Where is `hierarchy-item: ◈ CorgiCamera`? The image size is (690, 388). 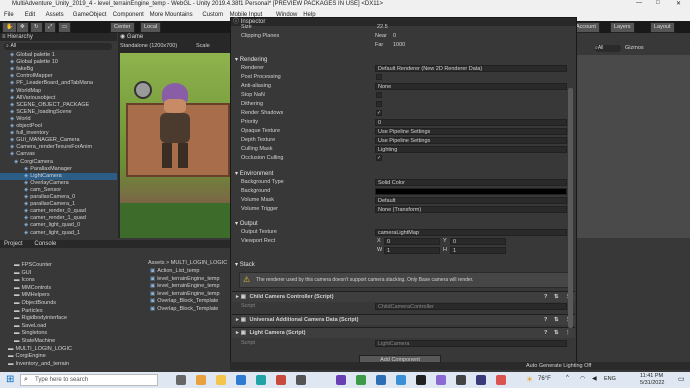
hierarchy-item: ◈ CorgiCamera is located at coordinates (58, 162).